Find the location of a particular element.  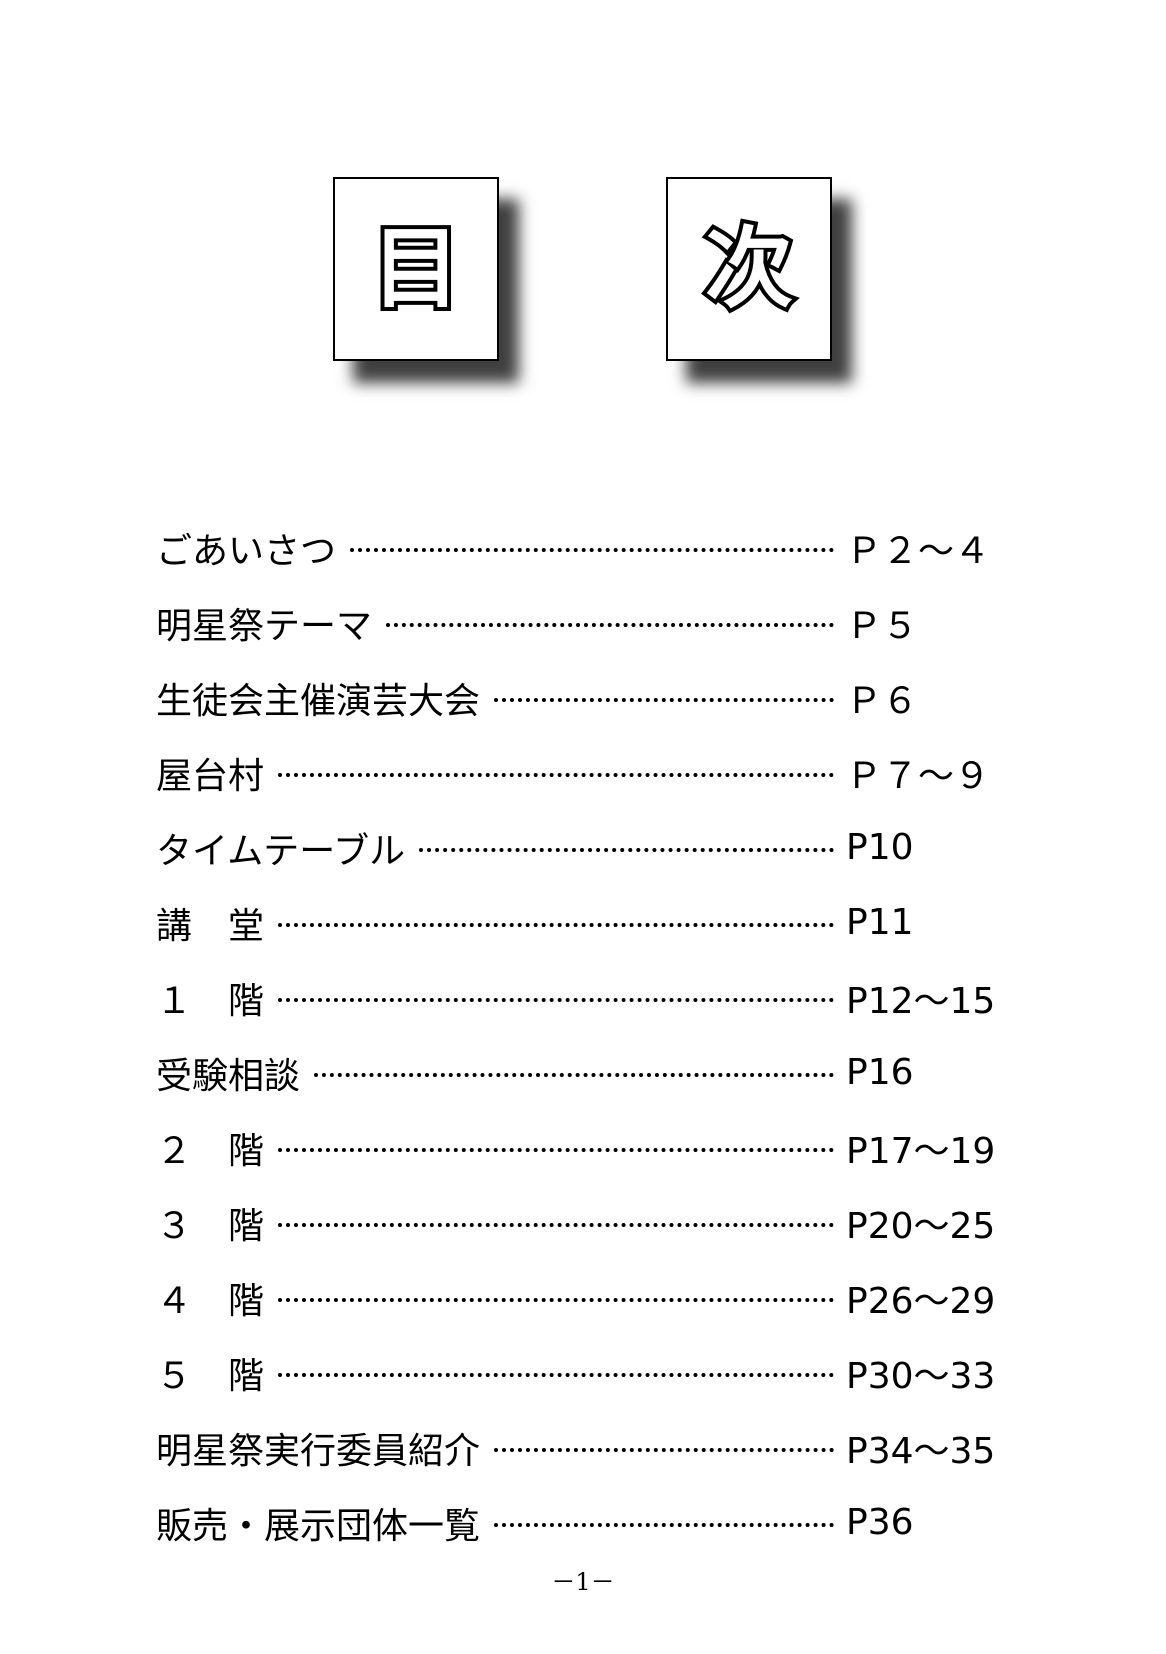

toc-page: Ｐ６ is located at coordinates (882, 701).